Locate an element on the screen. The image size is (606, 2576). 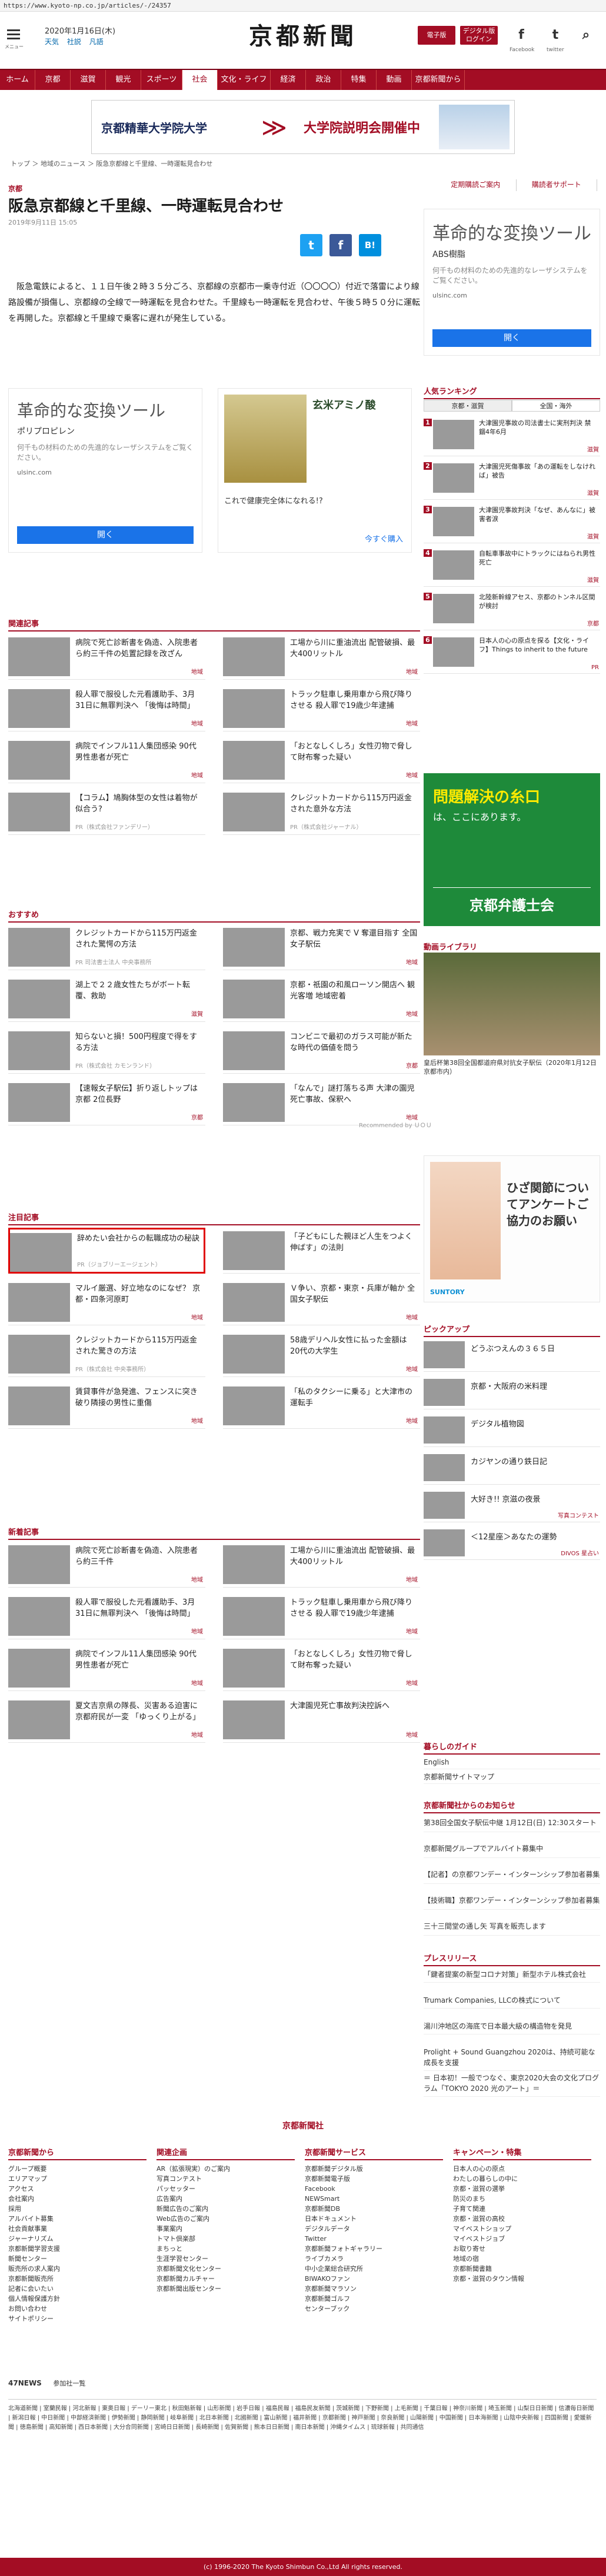
nav-item-11: 京都新聞から is located at coordinates (438, 80).